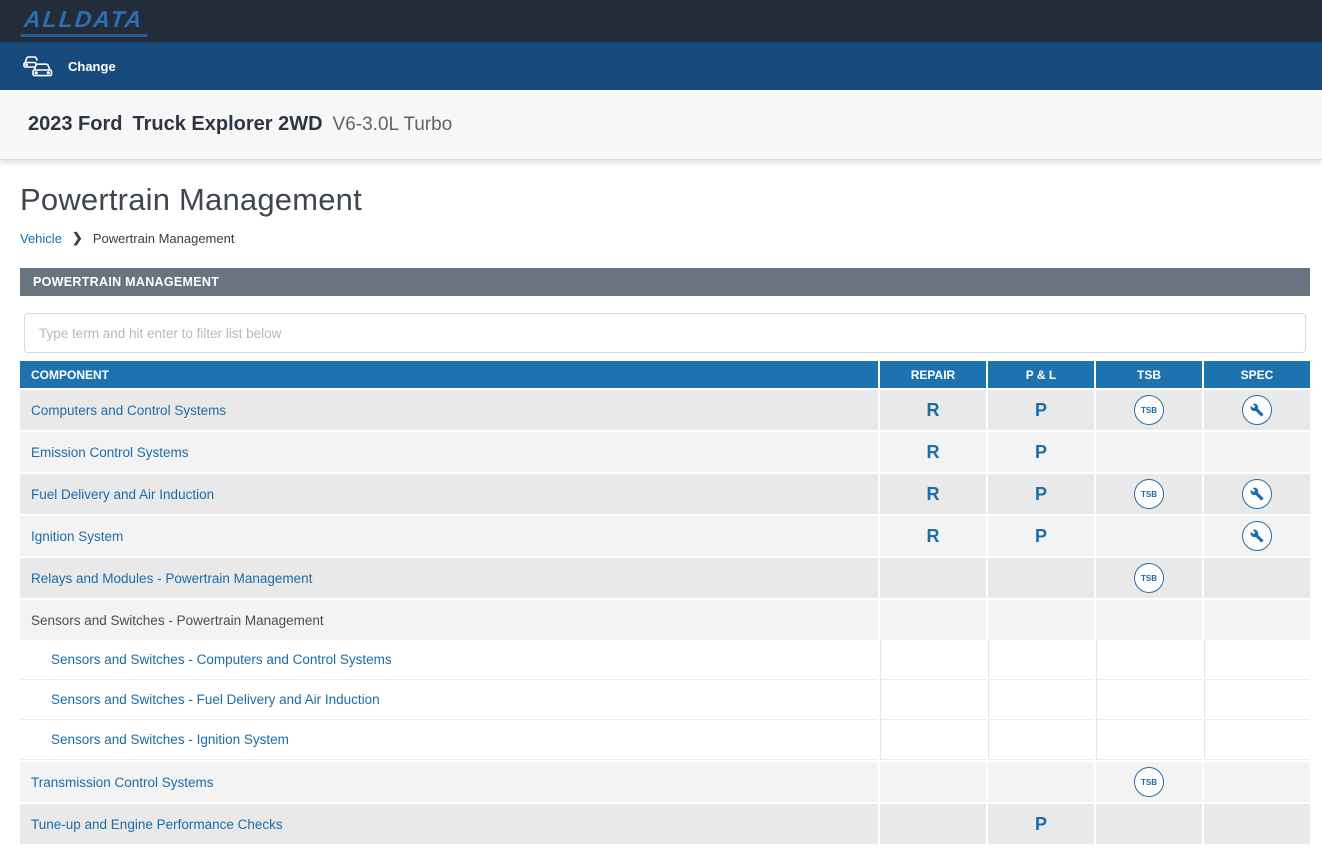 The width and height of the screenshot is (1322, 849). Describe the element at coordinates (126, 282) in the screenshot. I see `section-header-label: POWERTRAIN MANAGEMENT` at that location.